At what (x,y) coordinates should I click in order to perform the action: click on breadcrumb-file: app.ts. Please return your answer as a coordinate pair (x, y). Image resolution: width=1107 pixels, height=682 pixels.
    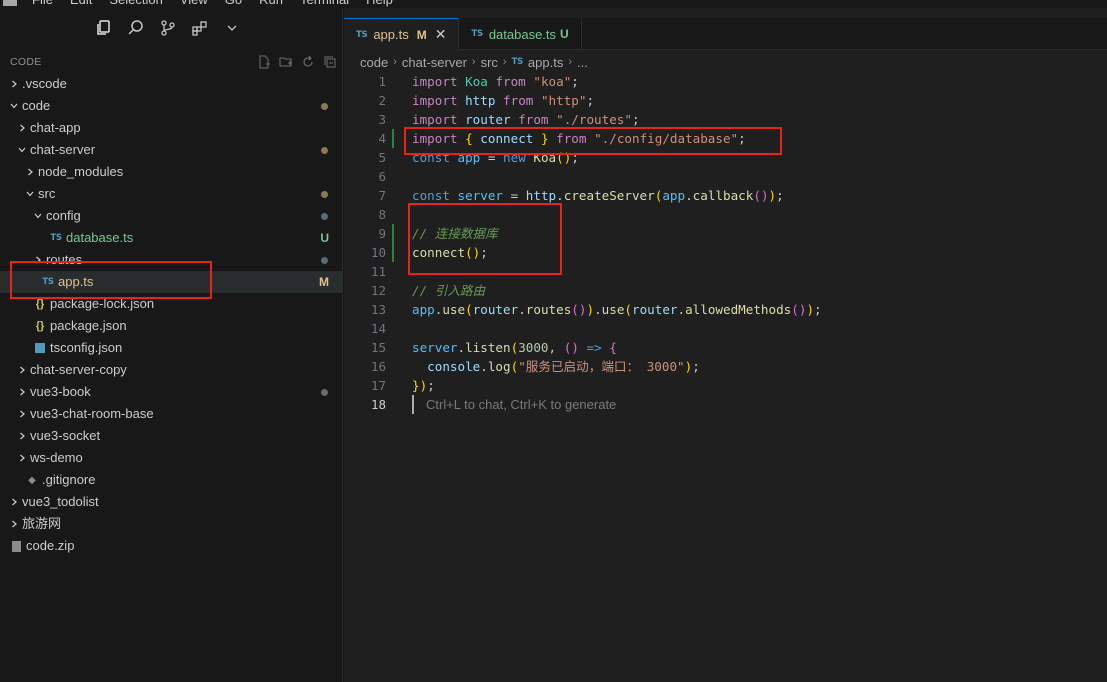
    Looking at the image, I should click on (545, 62).